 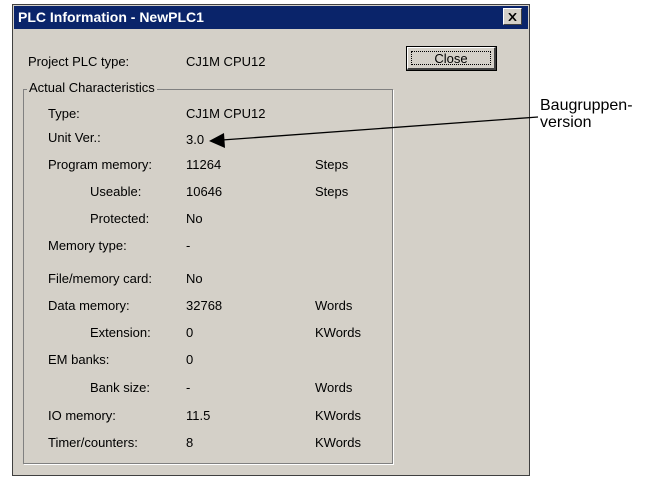 What do you see at coordinates (566, 122) in the screenshot?
I see `annotation-line-2: version` at bounding box center [566, 122].